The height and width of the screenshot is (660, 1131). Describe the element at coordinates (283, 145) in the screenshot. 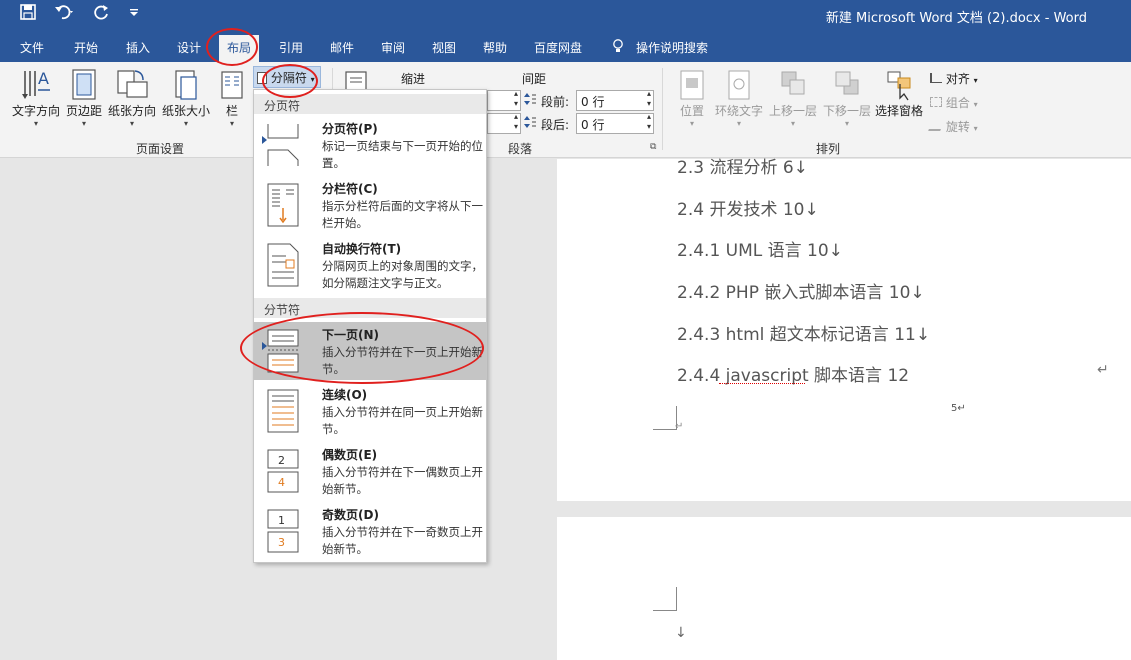

I see `page-break-icon` at that location.